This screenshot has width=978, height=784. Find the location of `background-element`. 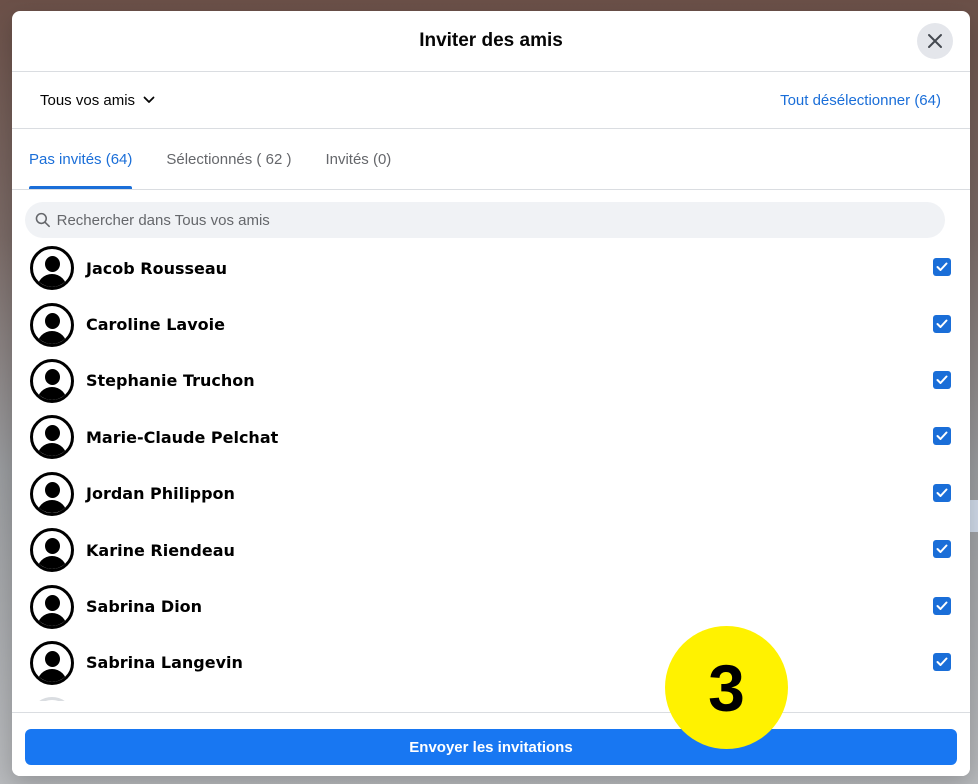

background-element is located at coordinates (974, 516).